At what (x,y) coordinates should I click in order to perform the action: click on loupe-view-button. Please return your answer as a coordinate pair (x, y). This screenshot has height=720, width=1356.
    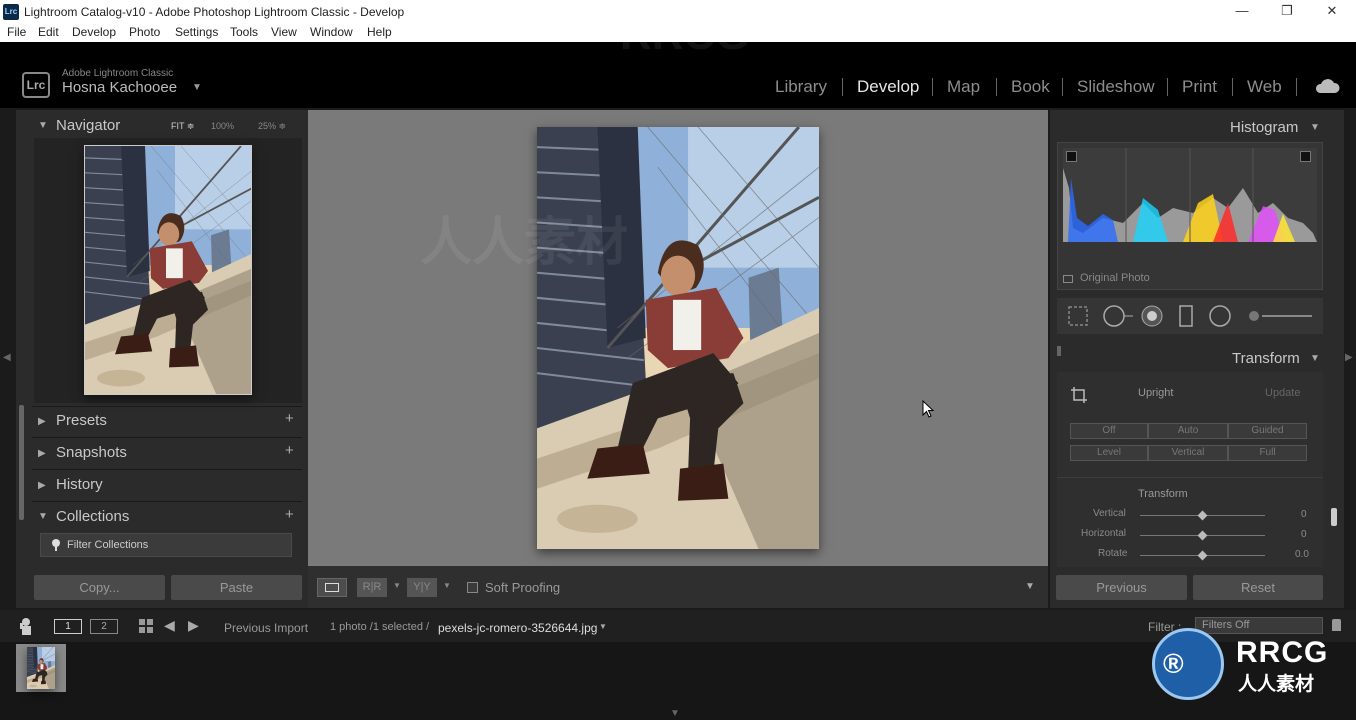
    Looking at the image, I should click on (332, 587).